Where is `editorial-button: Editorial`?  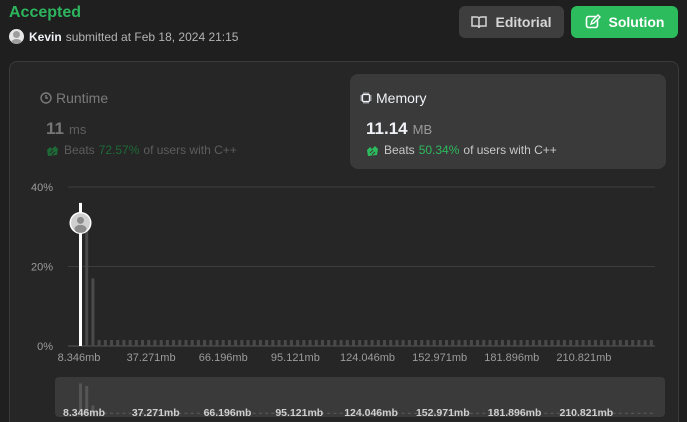 editorial-button: Editorial is located at coordinates (511, 22).